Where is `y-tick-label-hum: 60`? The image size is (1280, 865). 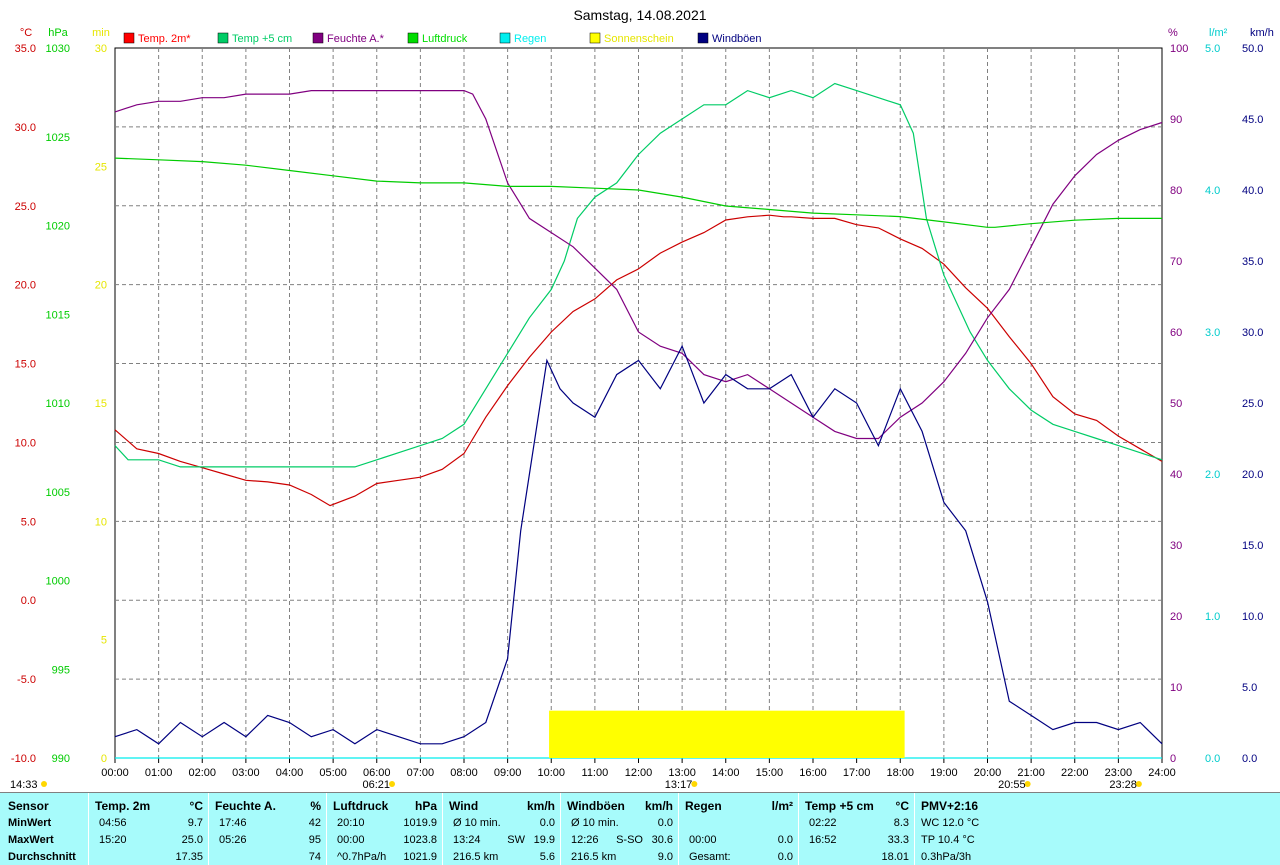 y-tick-label-hum: 60 is located at coordinates (1176, 333).